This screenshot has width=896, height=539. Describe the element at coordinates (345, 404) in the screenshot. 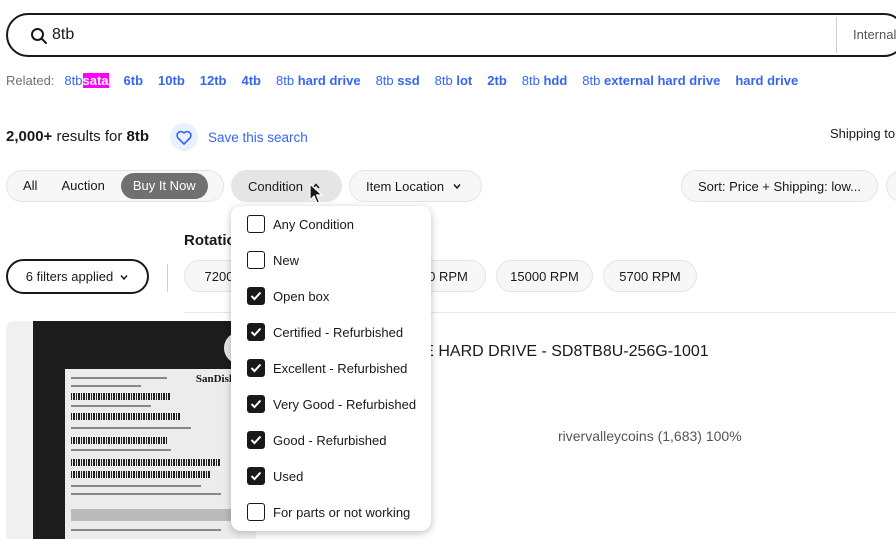

I see `condition-option-label: Very Good - Refurbished` at that location.